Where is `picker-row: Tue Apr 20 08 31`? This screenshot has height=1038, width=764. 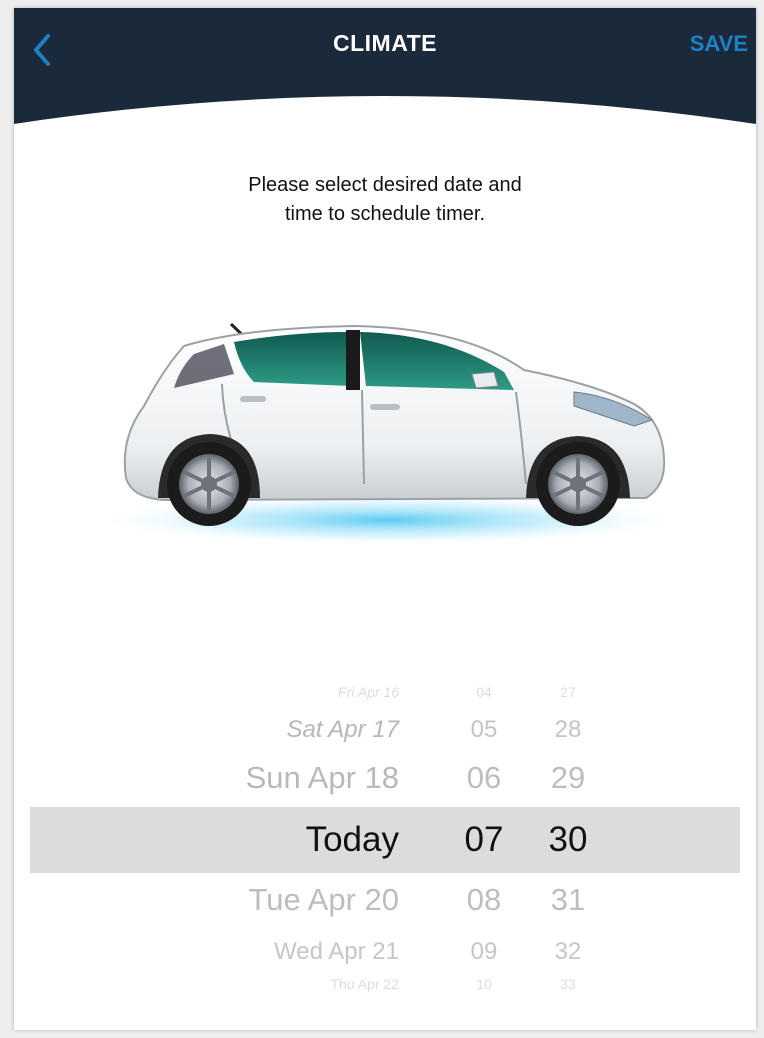
picker-row: Tue Apr 20 08 31 is located at coordinates (385, 902).